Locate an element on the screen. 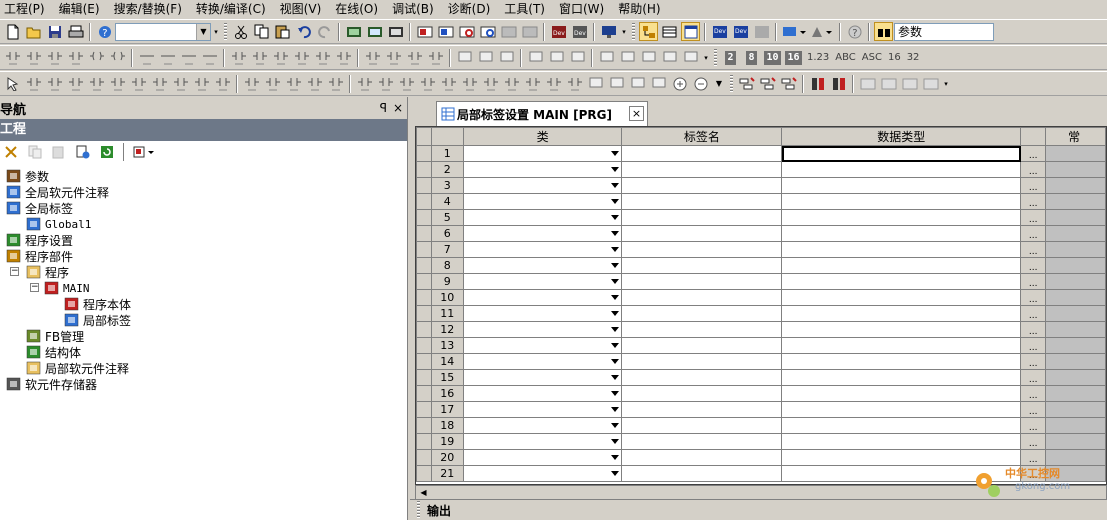  invert-icon is located at coordinates (322, 57).